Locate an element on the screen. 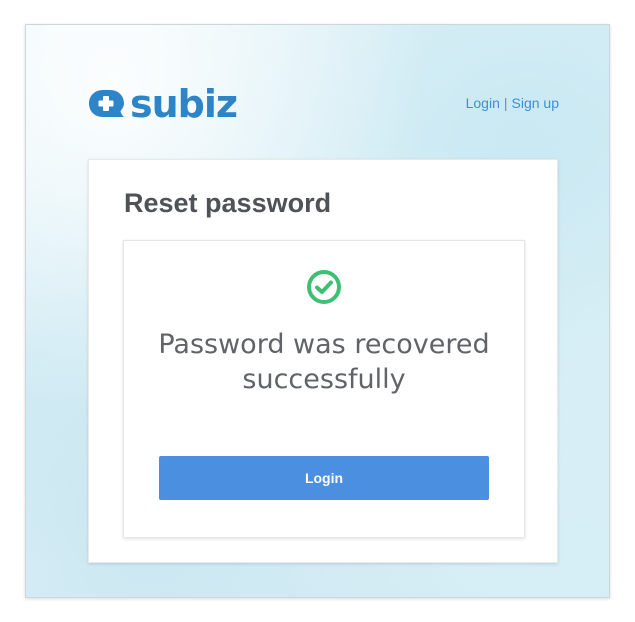 The height and width of the screenshot is (622, 635). header-links: Login | Sign up is located at coordinates (512, 103).